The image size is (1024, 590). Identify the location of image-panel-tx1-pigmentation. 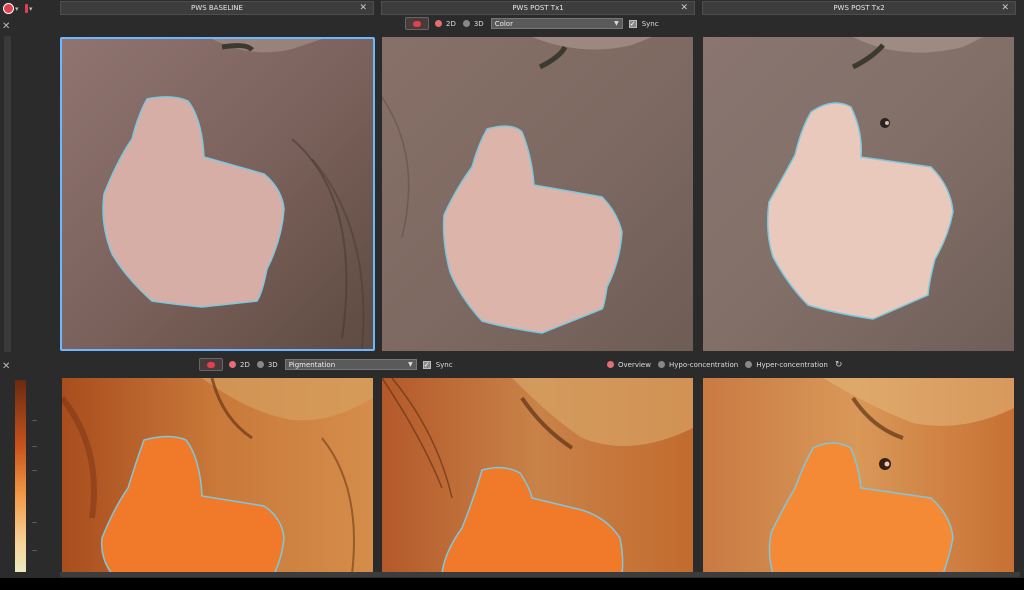
(537, 476).